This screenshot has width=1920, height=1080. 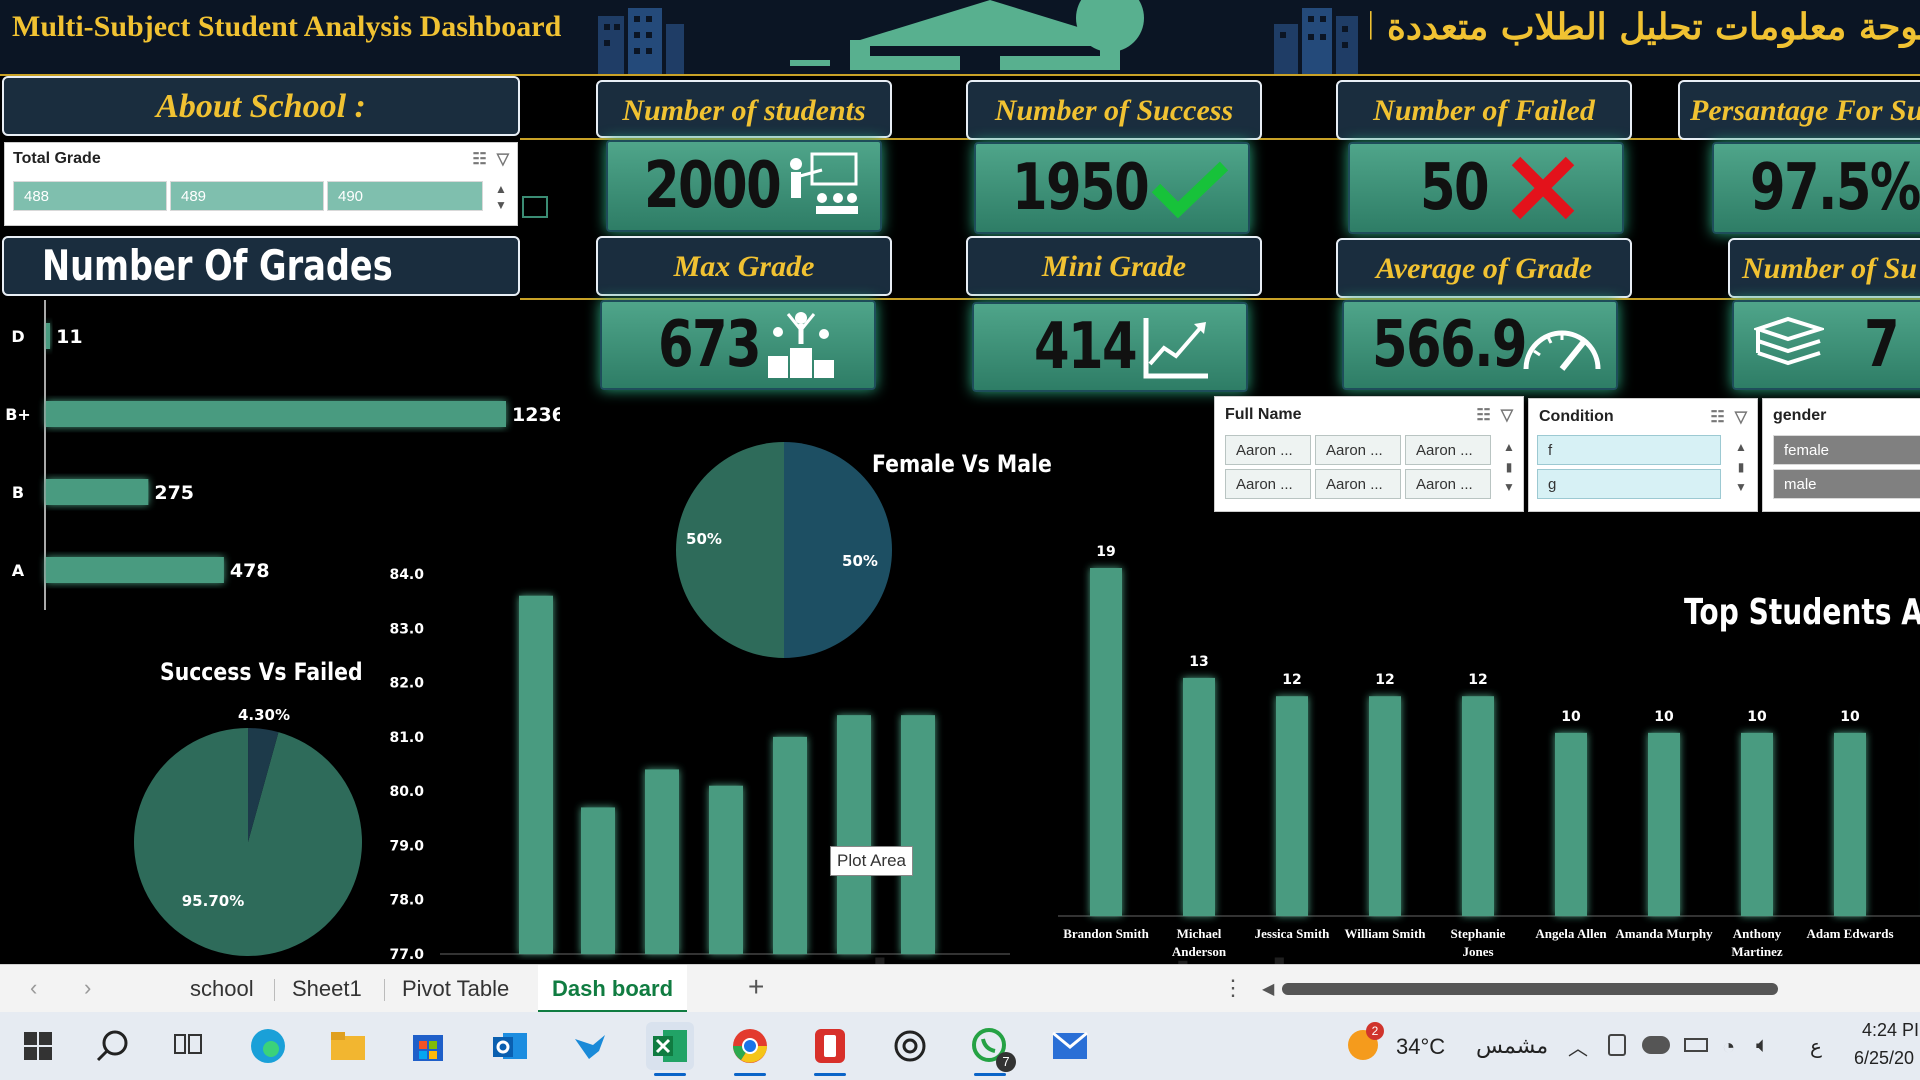 I want to click on chatgpt-icon, so click(x=910, y=1046).